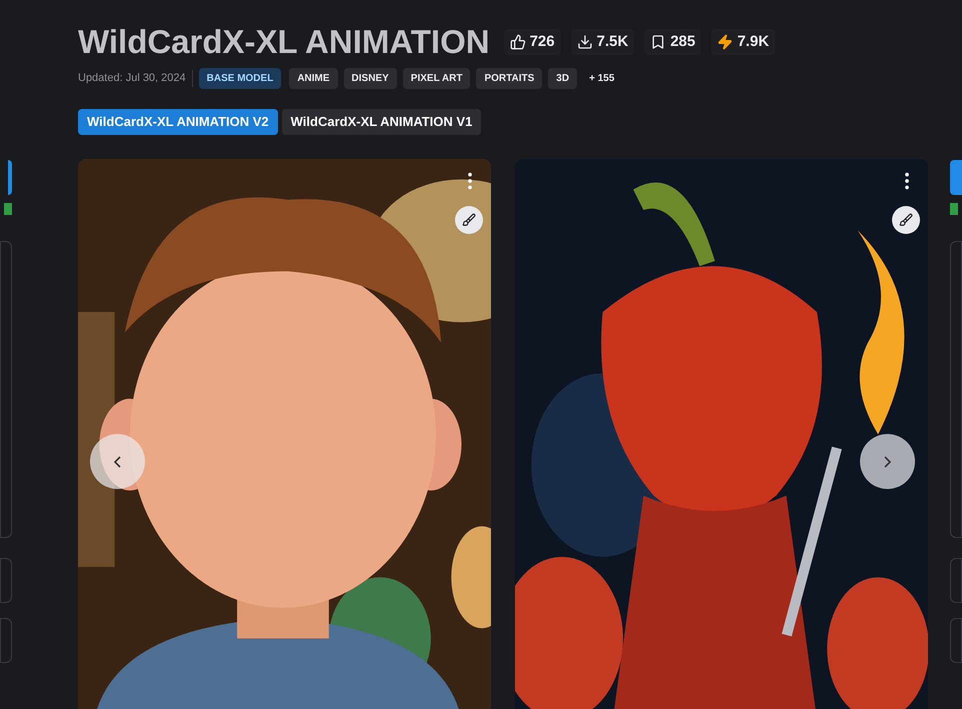 Image resolution: width=962 pixels, height=709 pixels. What do you see at coordinates (135, 78) in the screenshot?
I see `updated-date: Updated: Jul 30, 2024` at bounding box center [135, 78].